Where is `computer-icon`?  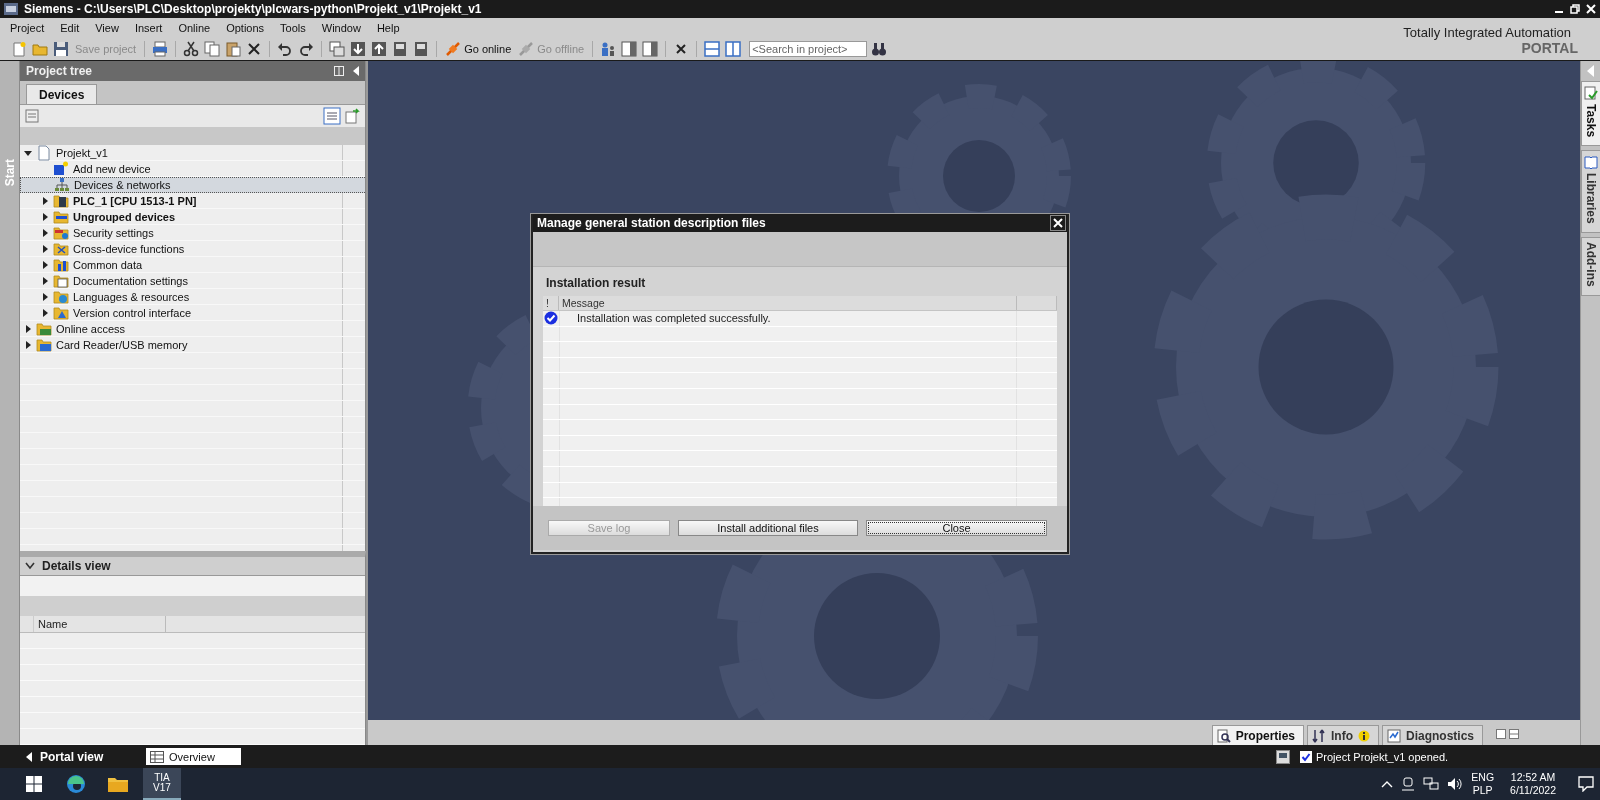 computer-icon is located at coordinates (1283, 756).